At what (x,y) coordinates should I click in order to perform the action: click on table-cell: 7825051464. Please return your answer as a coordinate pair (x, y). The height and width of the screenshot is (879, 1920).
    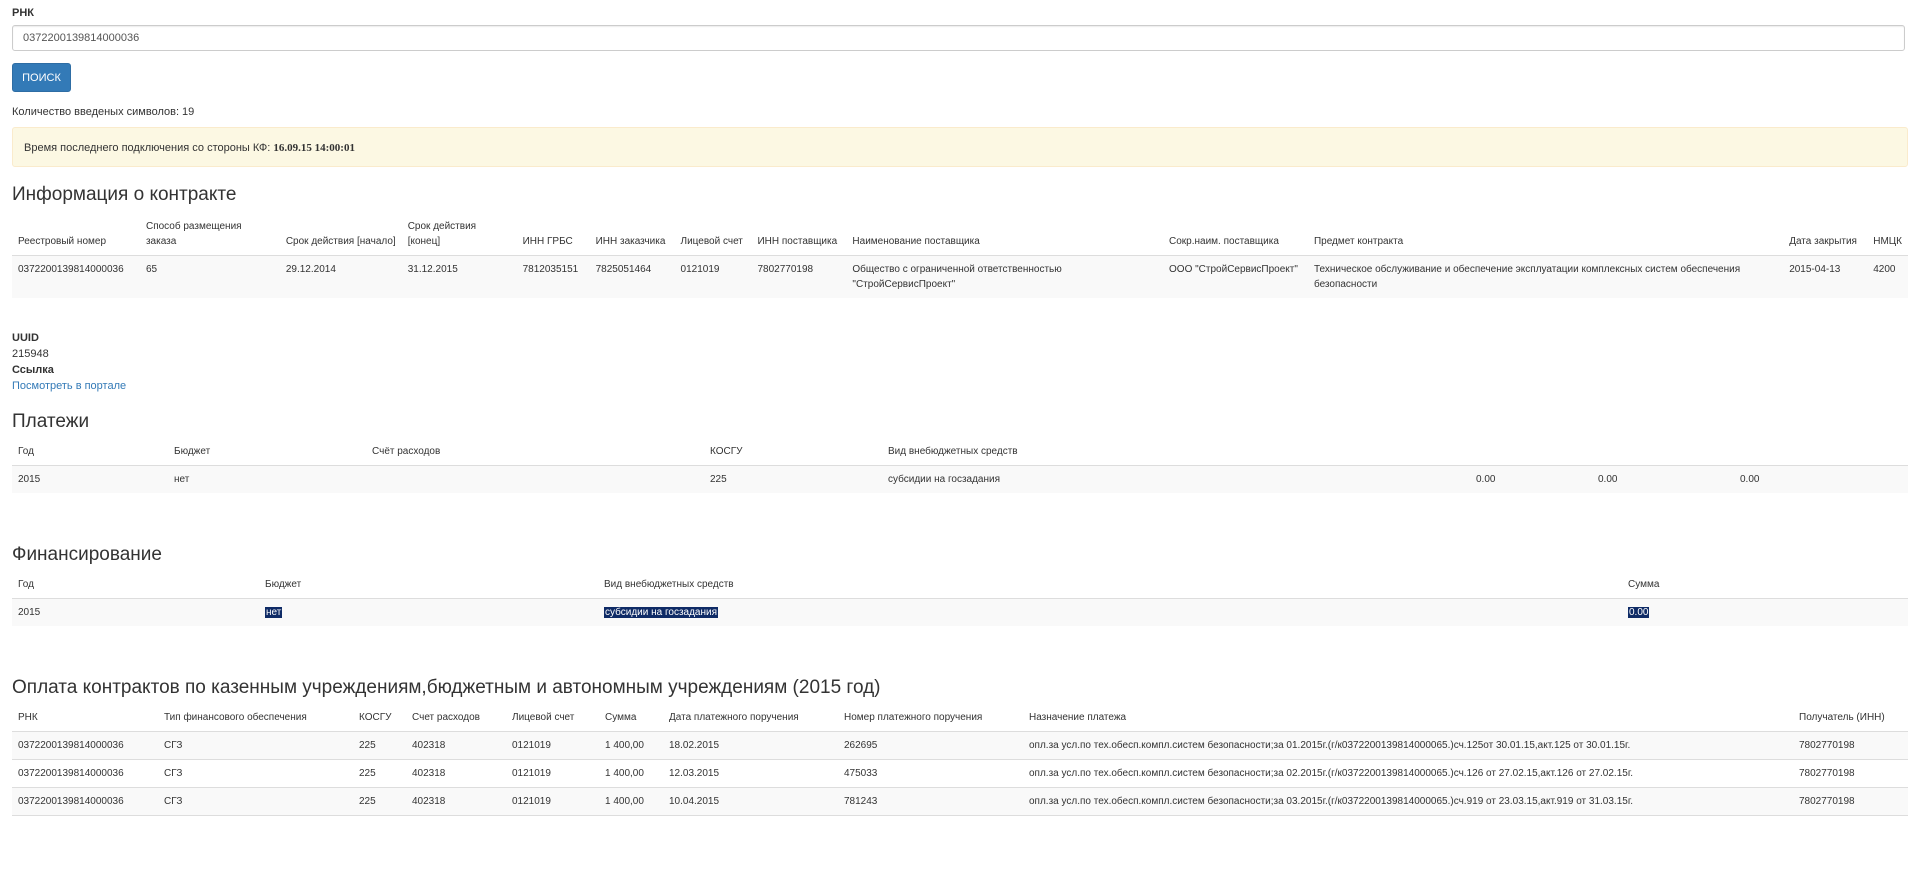
    Looking at the image, I should click on (632, 276).